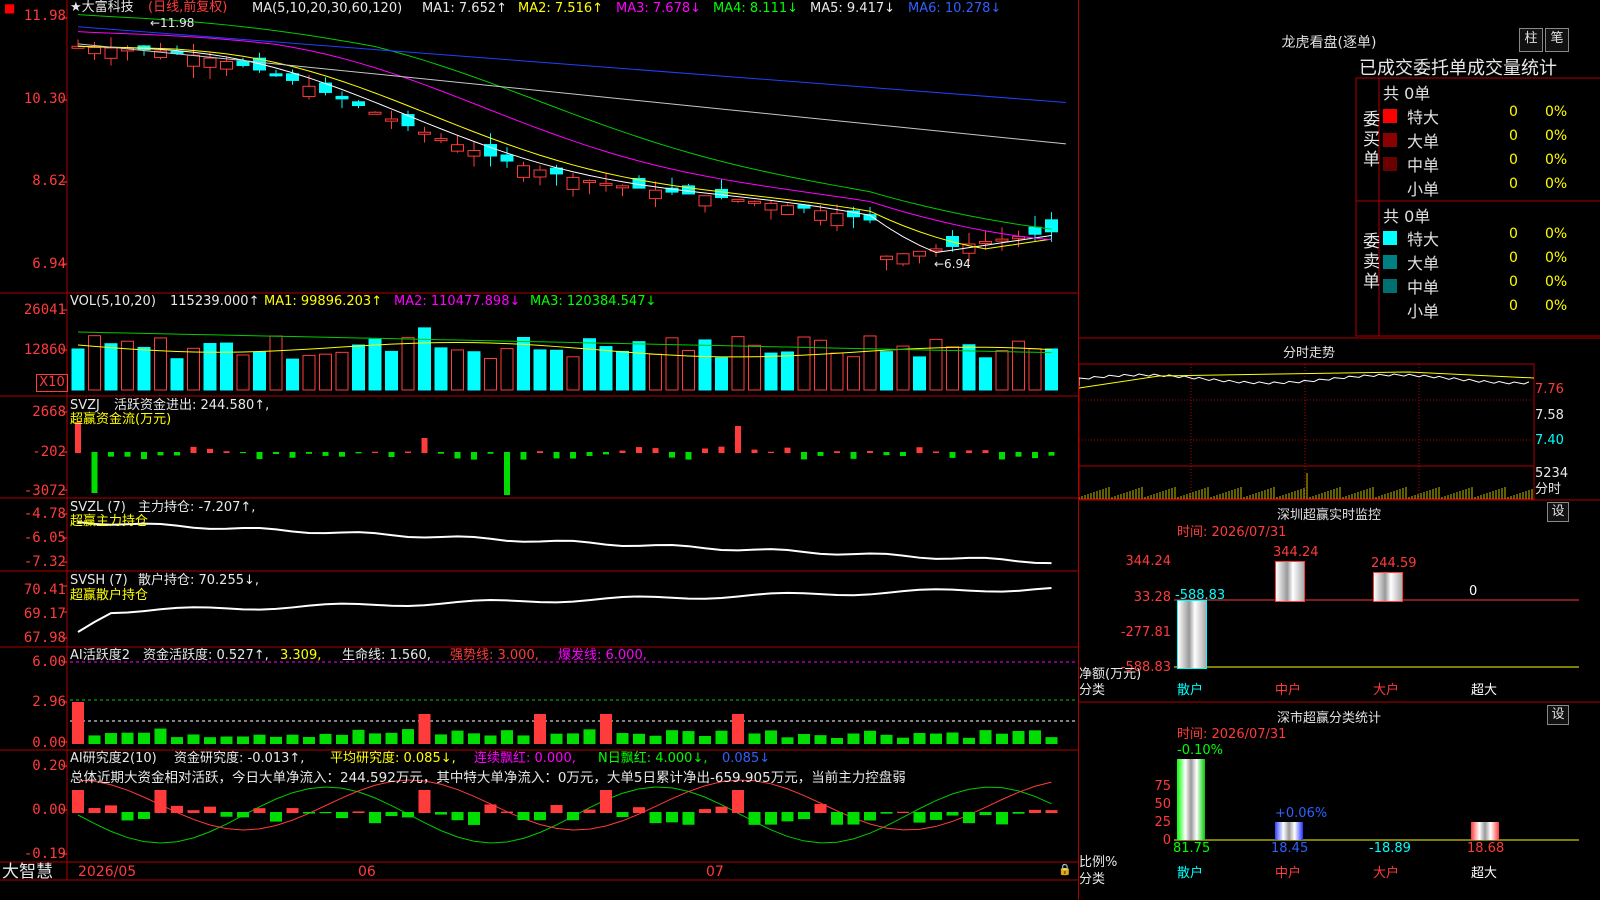 The height and width of the screenshot is (900, 1600). What do you see at coordinates (44, 491) in the screenshot?
I see `svzj-axis: -3072` at bounding box center [44, 491].